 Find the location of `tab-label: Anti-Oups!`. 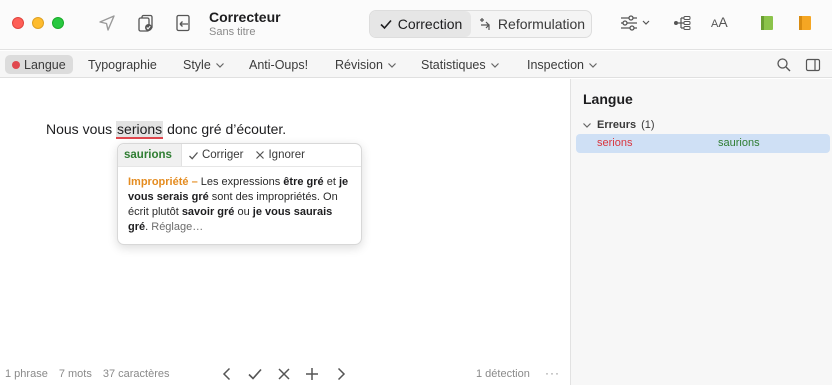

tab-label: Anti-Oups! is located at coordinates (279, 64).